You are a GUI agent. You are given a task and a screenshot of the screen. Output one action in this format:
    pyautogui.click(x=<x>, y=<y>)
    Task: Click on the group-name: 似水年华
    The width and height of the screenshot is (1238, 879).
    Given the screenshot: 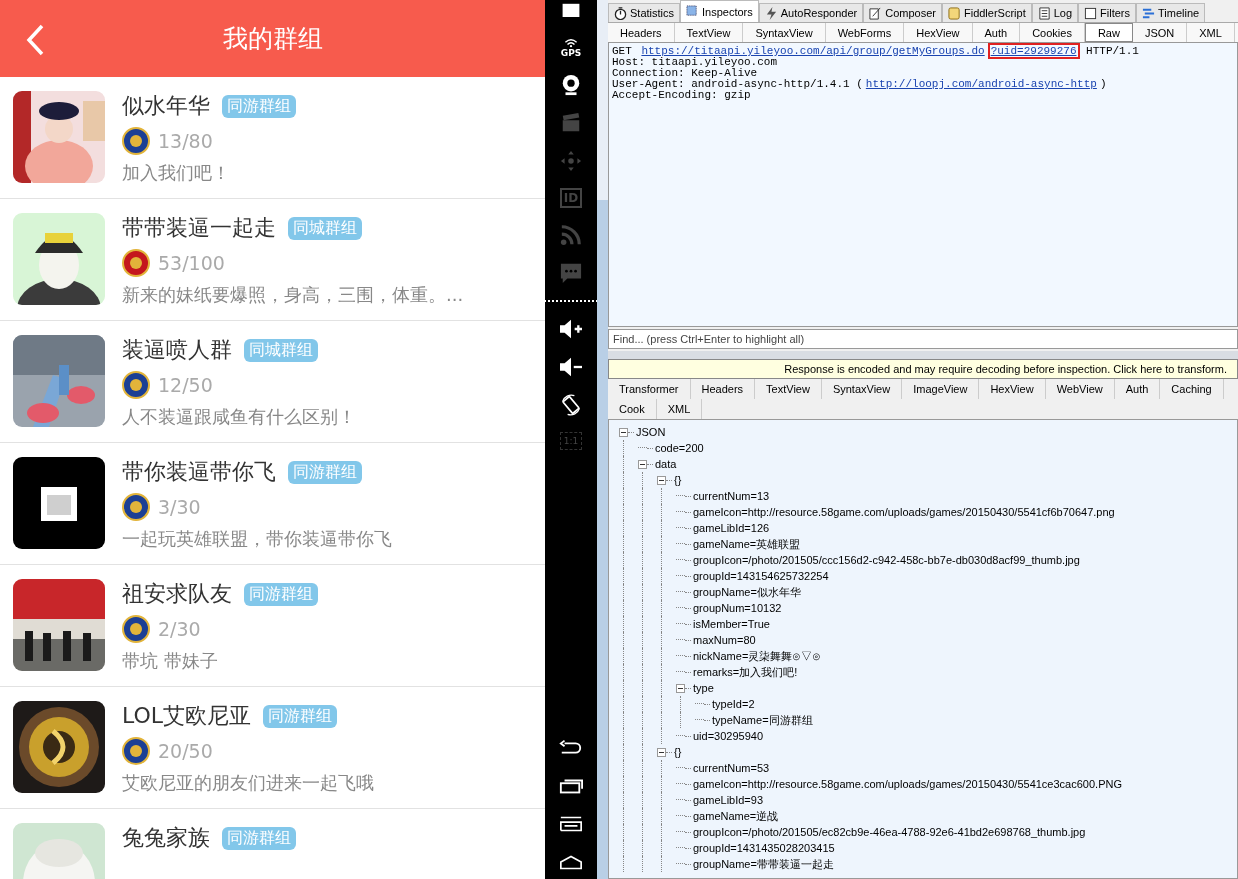 What is the action you would take?
    pyautogui.click(x=166, y=106)
    